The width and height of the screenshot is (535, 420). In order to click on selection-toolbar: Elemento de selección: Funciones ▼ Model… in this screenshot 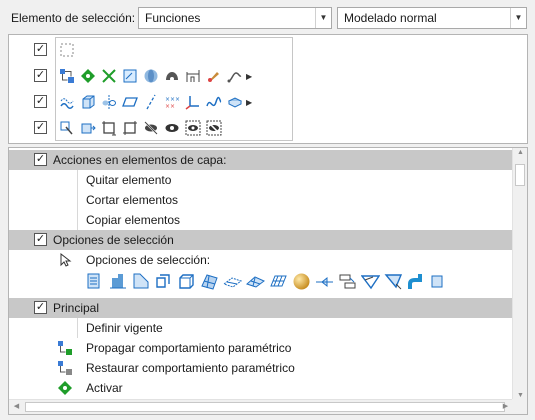, I will do `click(267, 18)`.